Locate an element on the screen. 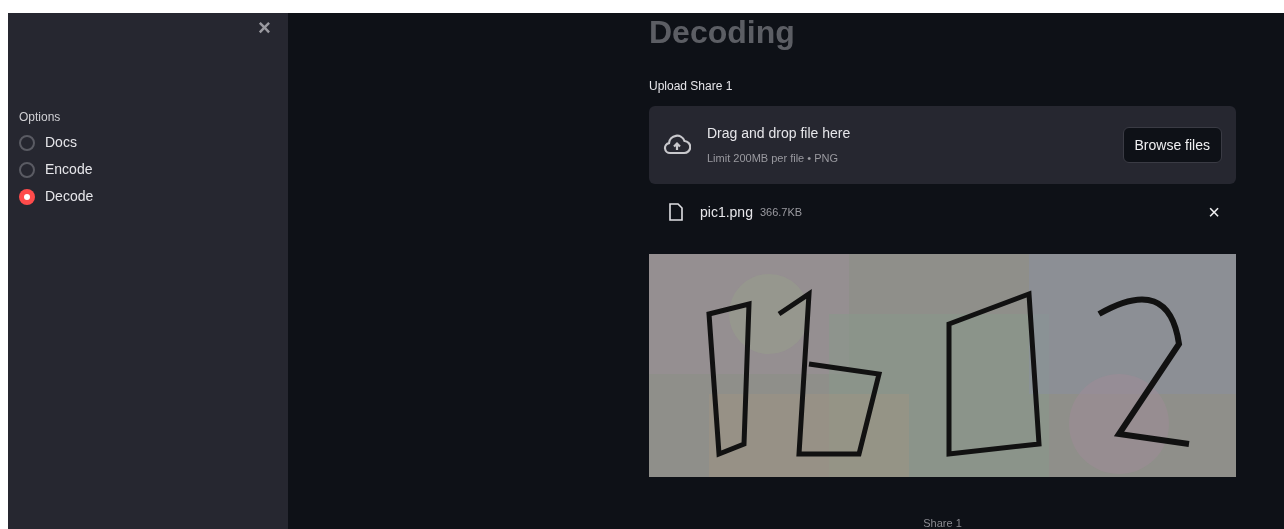 Image resolution: width=1284 pixels, height=529 pixels. radio-option: Docs is located at coordinates (153, 142).